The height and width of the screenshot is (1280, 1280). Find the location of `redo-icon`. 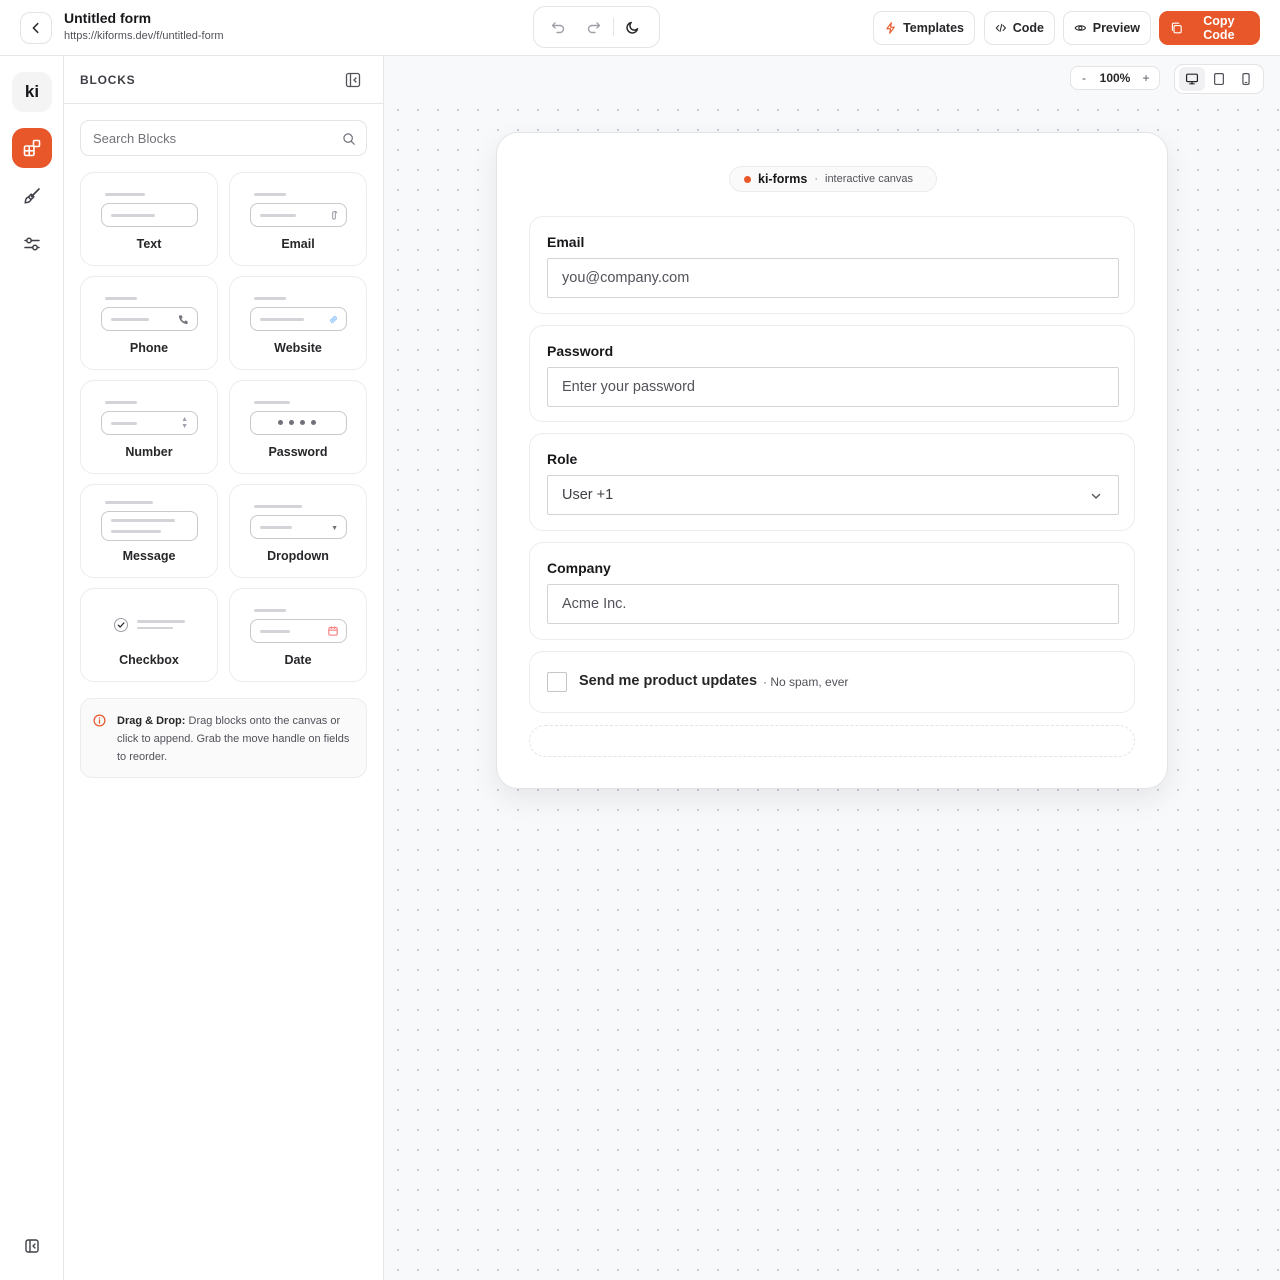

redo-icon is located at coordinates (594, 28).